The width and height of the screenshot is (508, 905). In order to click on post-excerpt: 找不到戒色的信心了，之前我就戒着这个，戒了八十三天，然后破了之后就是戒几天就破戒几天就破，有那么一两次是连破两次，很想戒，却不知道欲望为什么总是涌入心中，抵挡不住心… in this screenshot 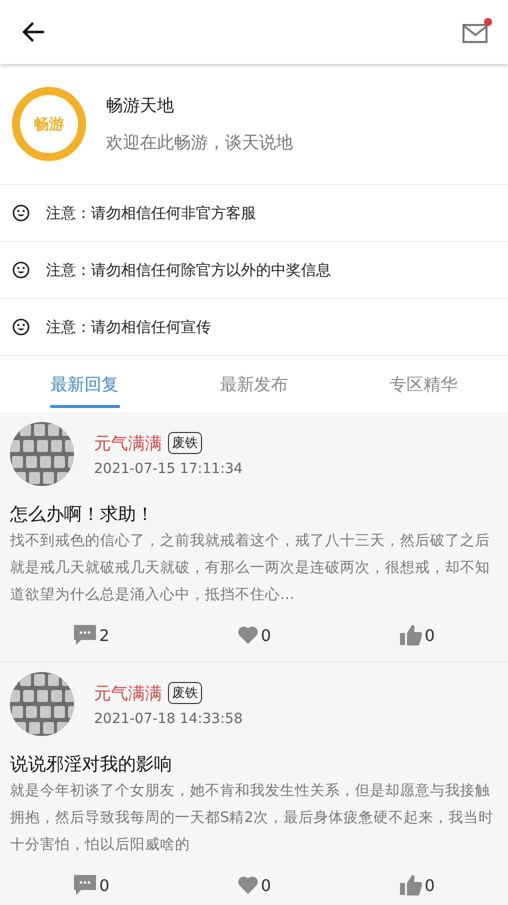, I will do `click(250, 568)`.